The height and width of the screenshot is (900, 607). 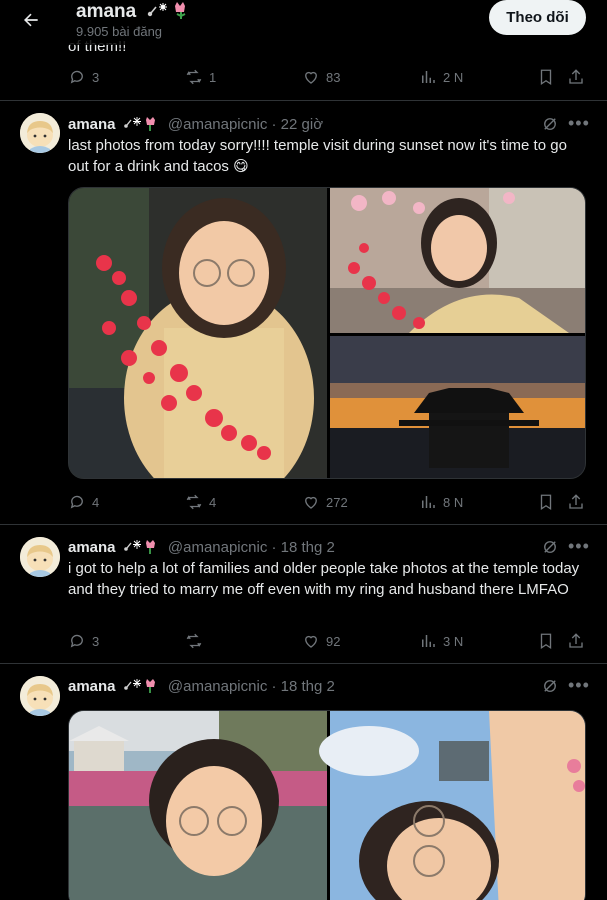 I want to click on tweet-actions: 4 4 272 8 N, so click(x=328, y=503).